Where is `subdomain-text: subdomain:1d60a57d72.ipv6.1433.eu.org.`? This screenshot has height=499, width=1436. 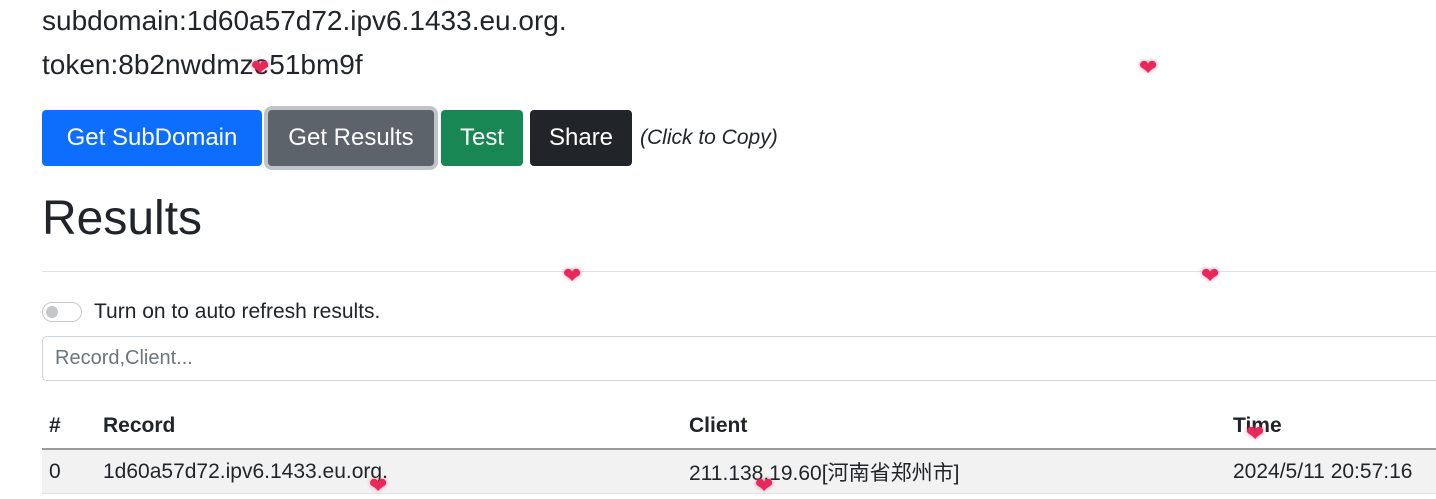 subdomain-text: subdomain:1d60a57d72.ipv6.1433.eu.org. is located at coordinates (304, 20).